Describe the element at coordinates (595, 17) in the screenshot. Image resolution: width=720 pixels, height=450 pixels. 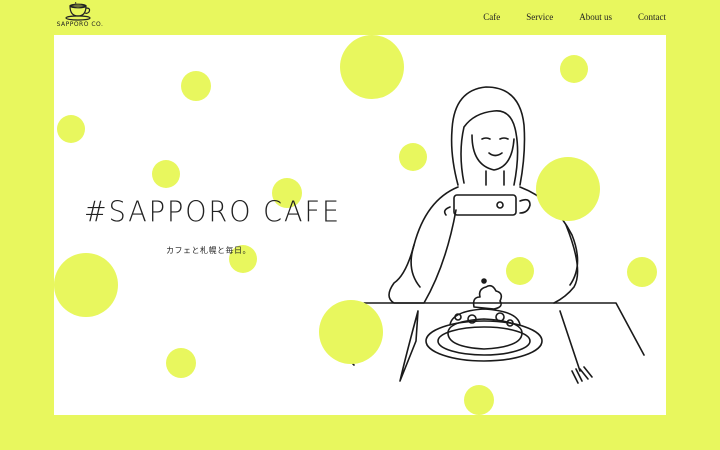
I see `nav-link-about-us: About us` at that location.